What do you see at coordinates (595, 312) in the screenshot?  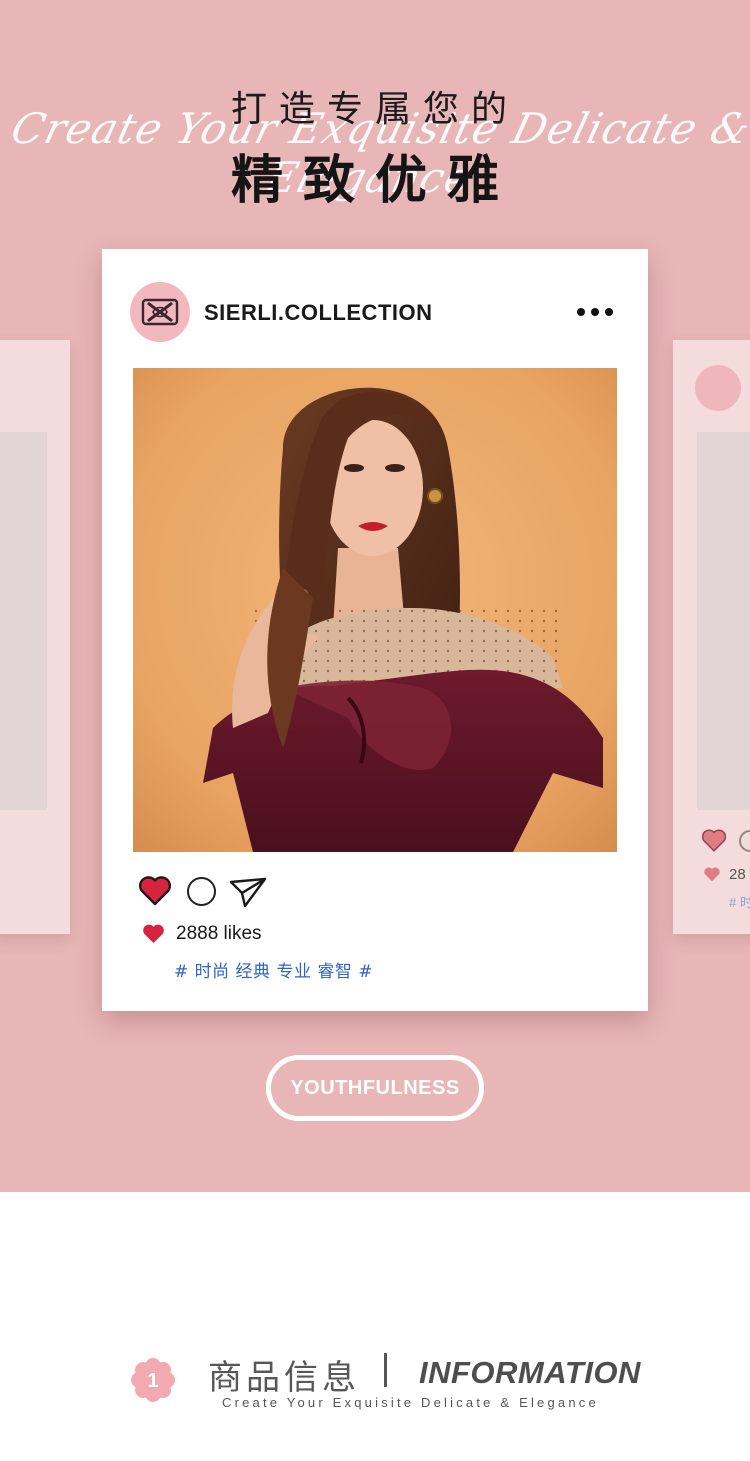 I see `more-horizontal-icon` at bounding box center [595, 312].